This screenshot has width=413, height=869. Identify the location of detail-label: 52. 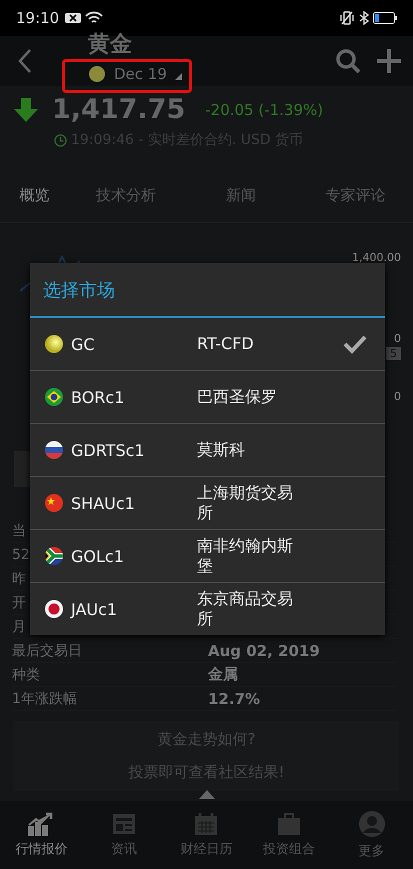
(21, 554).